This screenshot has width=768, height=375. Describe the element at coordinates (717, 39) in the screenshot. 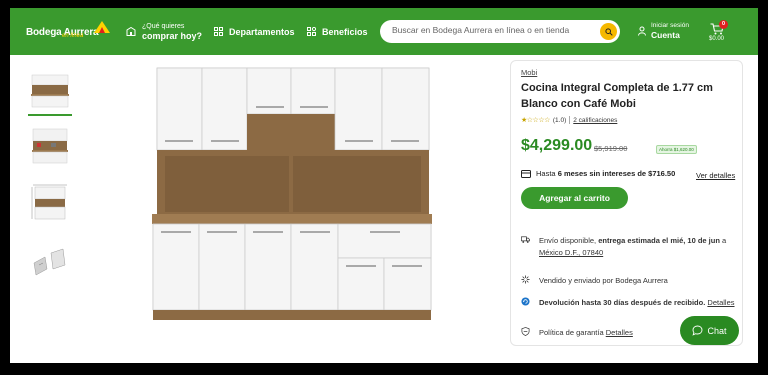

I see `cart-total: $0.00` at that location.